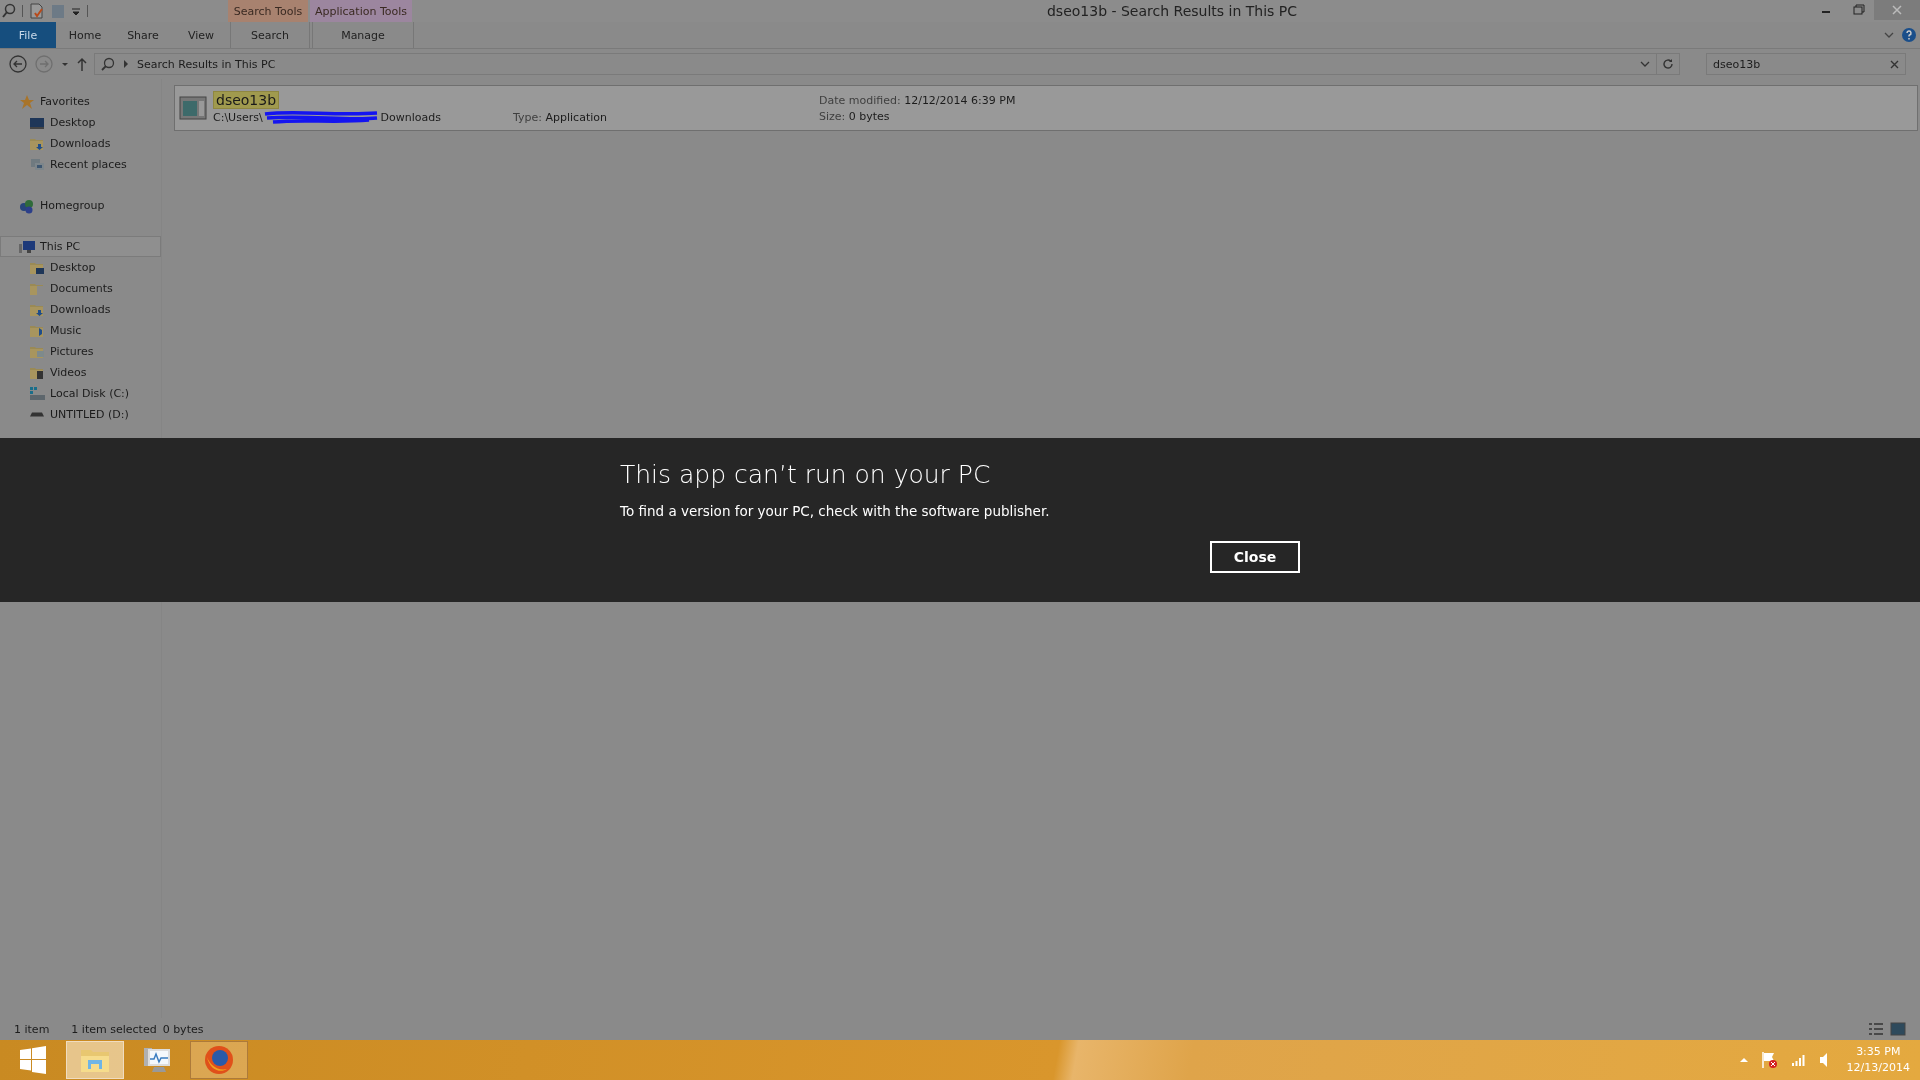 This screenshot has height=1080, width=1920. What do you see at coordinates (80, 288) in the screenshot?
I see `sidebar-item: Documents` at bounding box center [80, 288].